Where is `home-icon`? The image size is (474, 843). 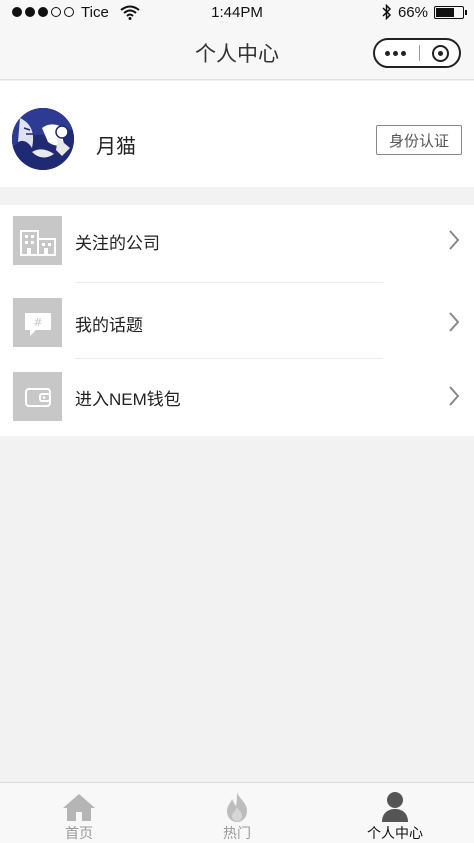
home-icon is located at coordinates (79, 807).